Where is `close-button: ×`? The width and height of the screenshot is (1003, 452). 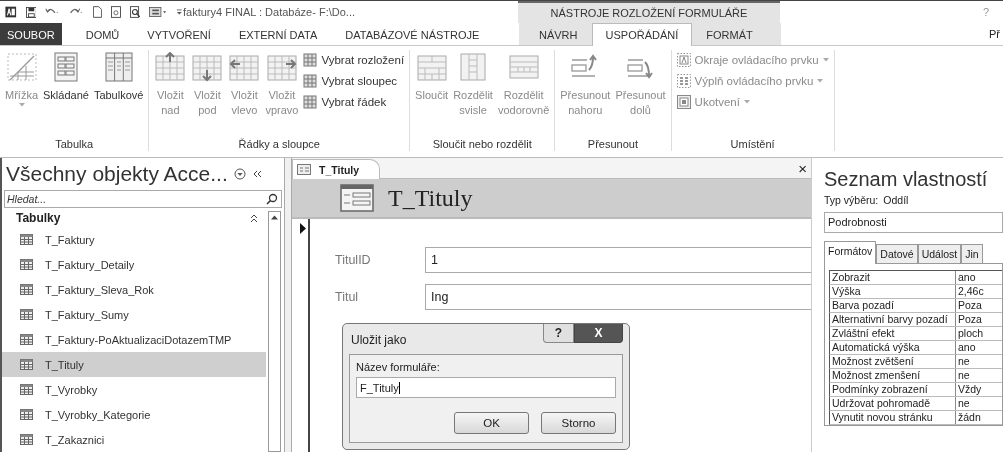
close-button: × is located at coordinates (802, 168).